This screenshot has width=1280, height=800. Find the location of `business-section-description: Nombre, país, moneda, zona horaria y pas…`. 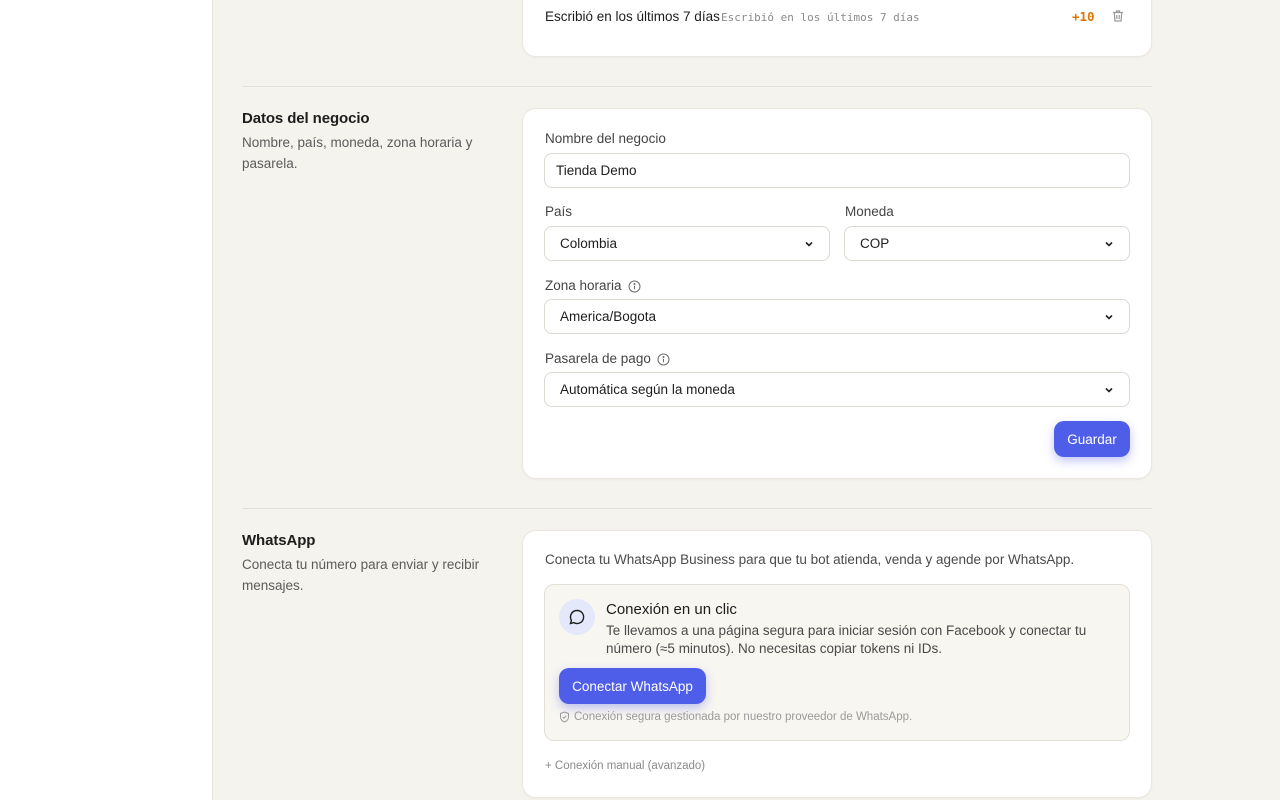

business-section-description: Nombre, país, moneda, zona horaria y pas… is located at coordinates (357, 153).